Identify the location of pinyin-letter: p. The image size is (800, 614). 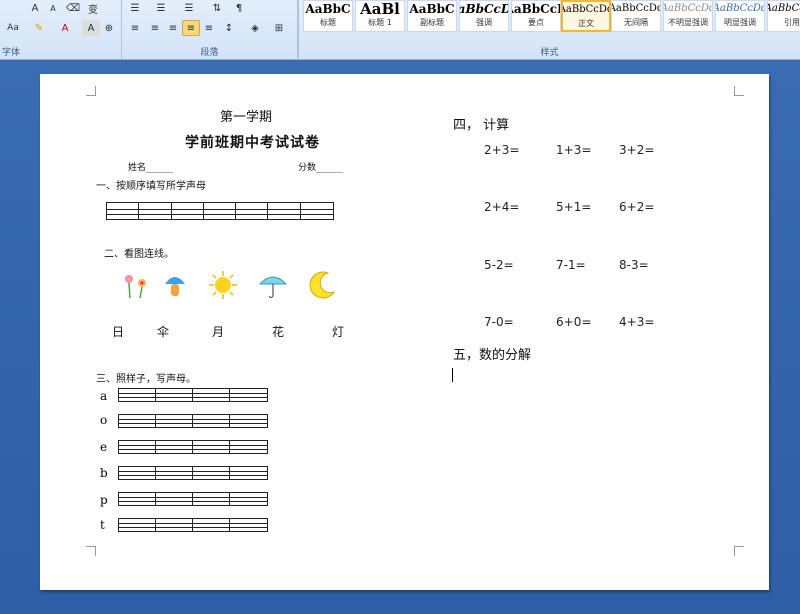
(104, 500).